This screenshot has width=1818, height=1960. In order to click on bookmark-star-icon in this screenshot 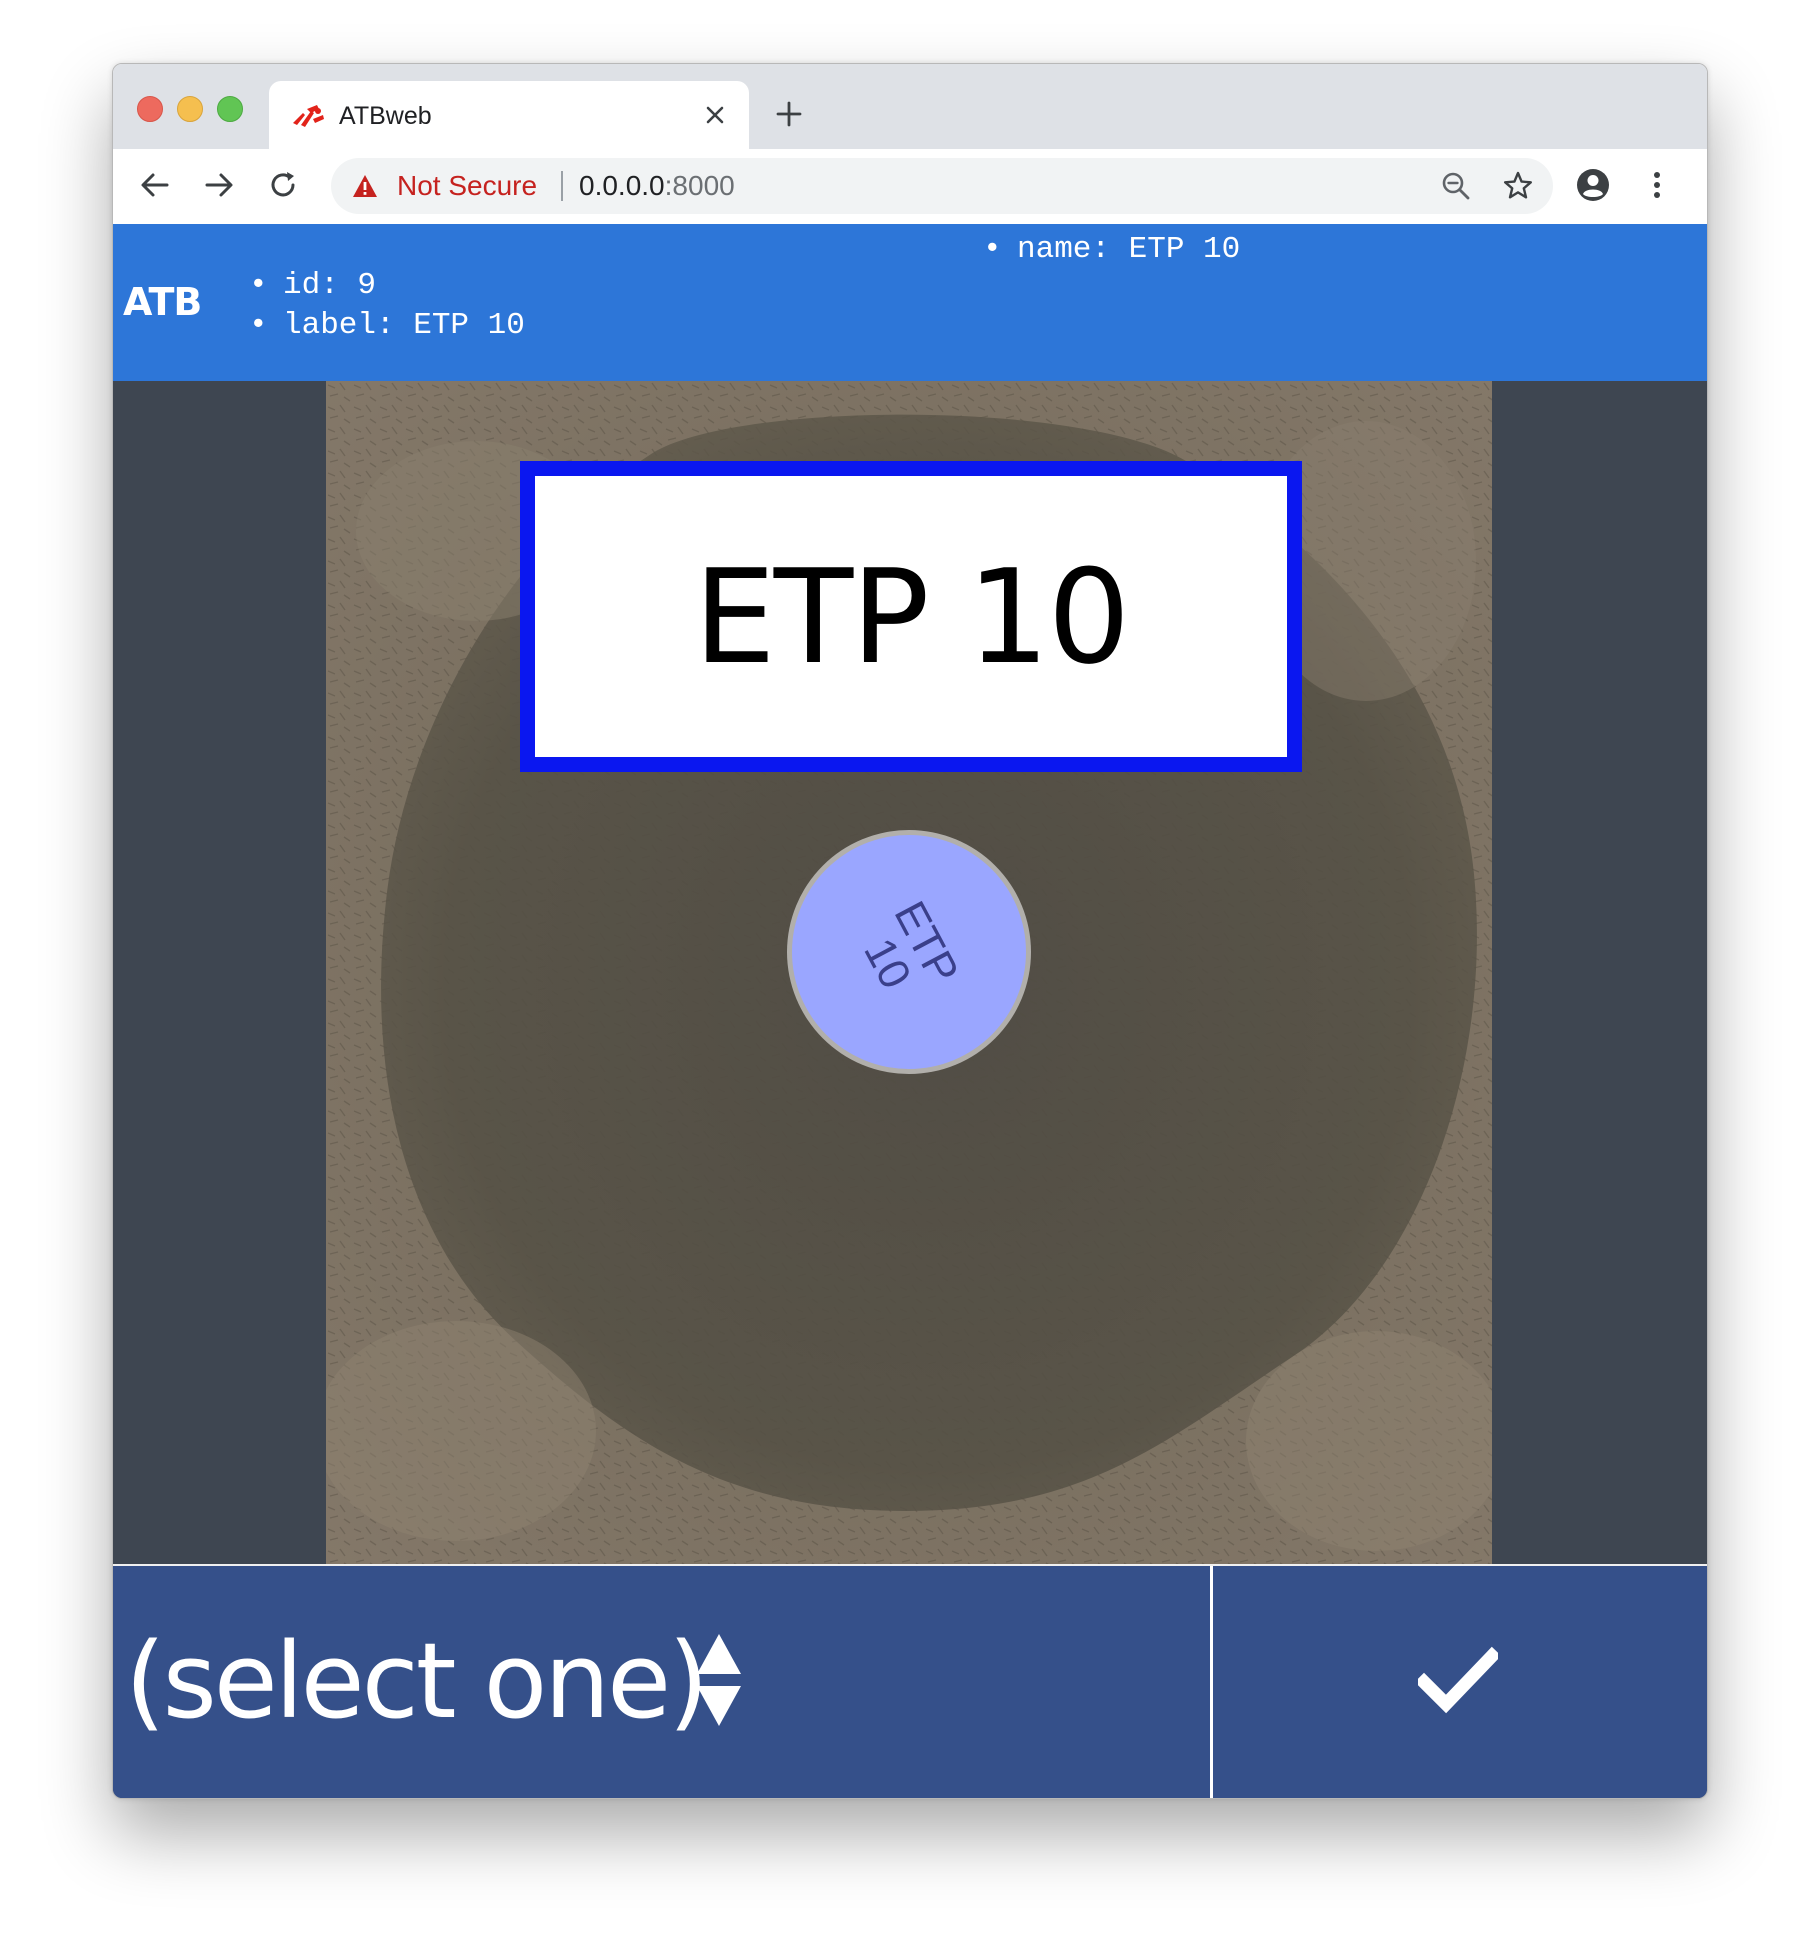, I will do `click(1518, 186)`.